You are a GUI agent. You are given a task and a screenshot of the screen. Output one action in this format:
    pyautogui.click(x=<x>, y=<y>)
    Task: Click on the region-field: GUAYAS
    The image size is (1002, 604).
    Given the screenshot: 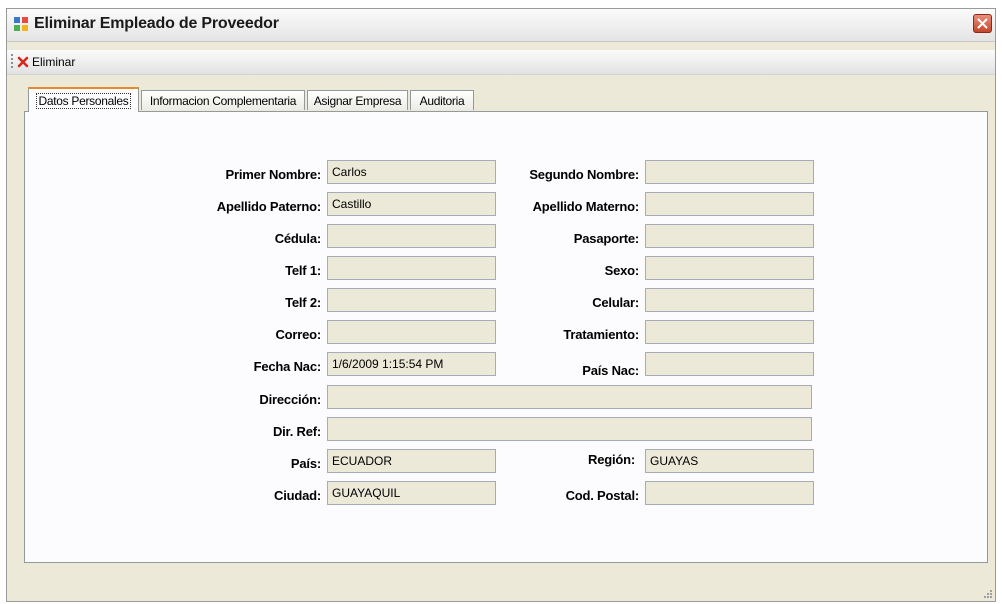 What is the action you would take?
    pyautogui.click(x=729, y=461)
    